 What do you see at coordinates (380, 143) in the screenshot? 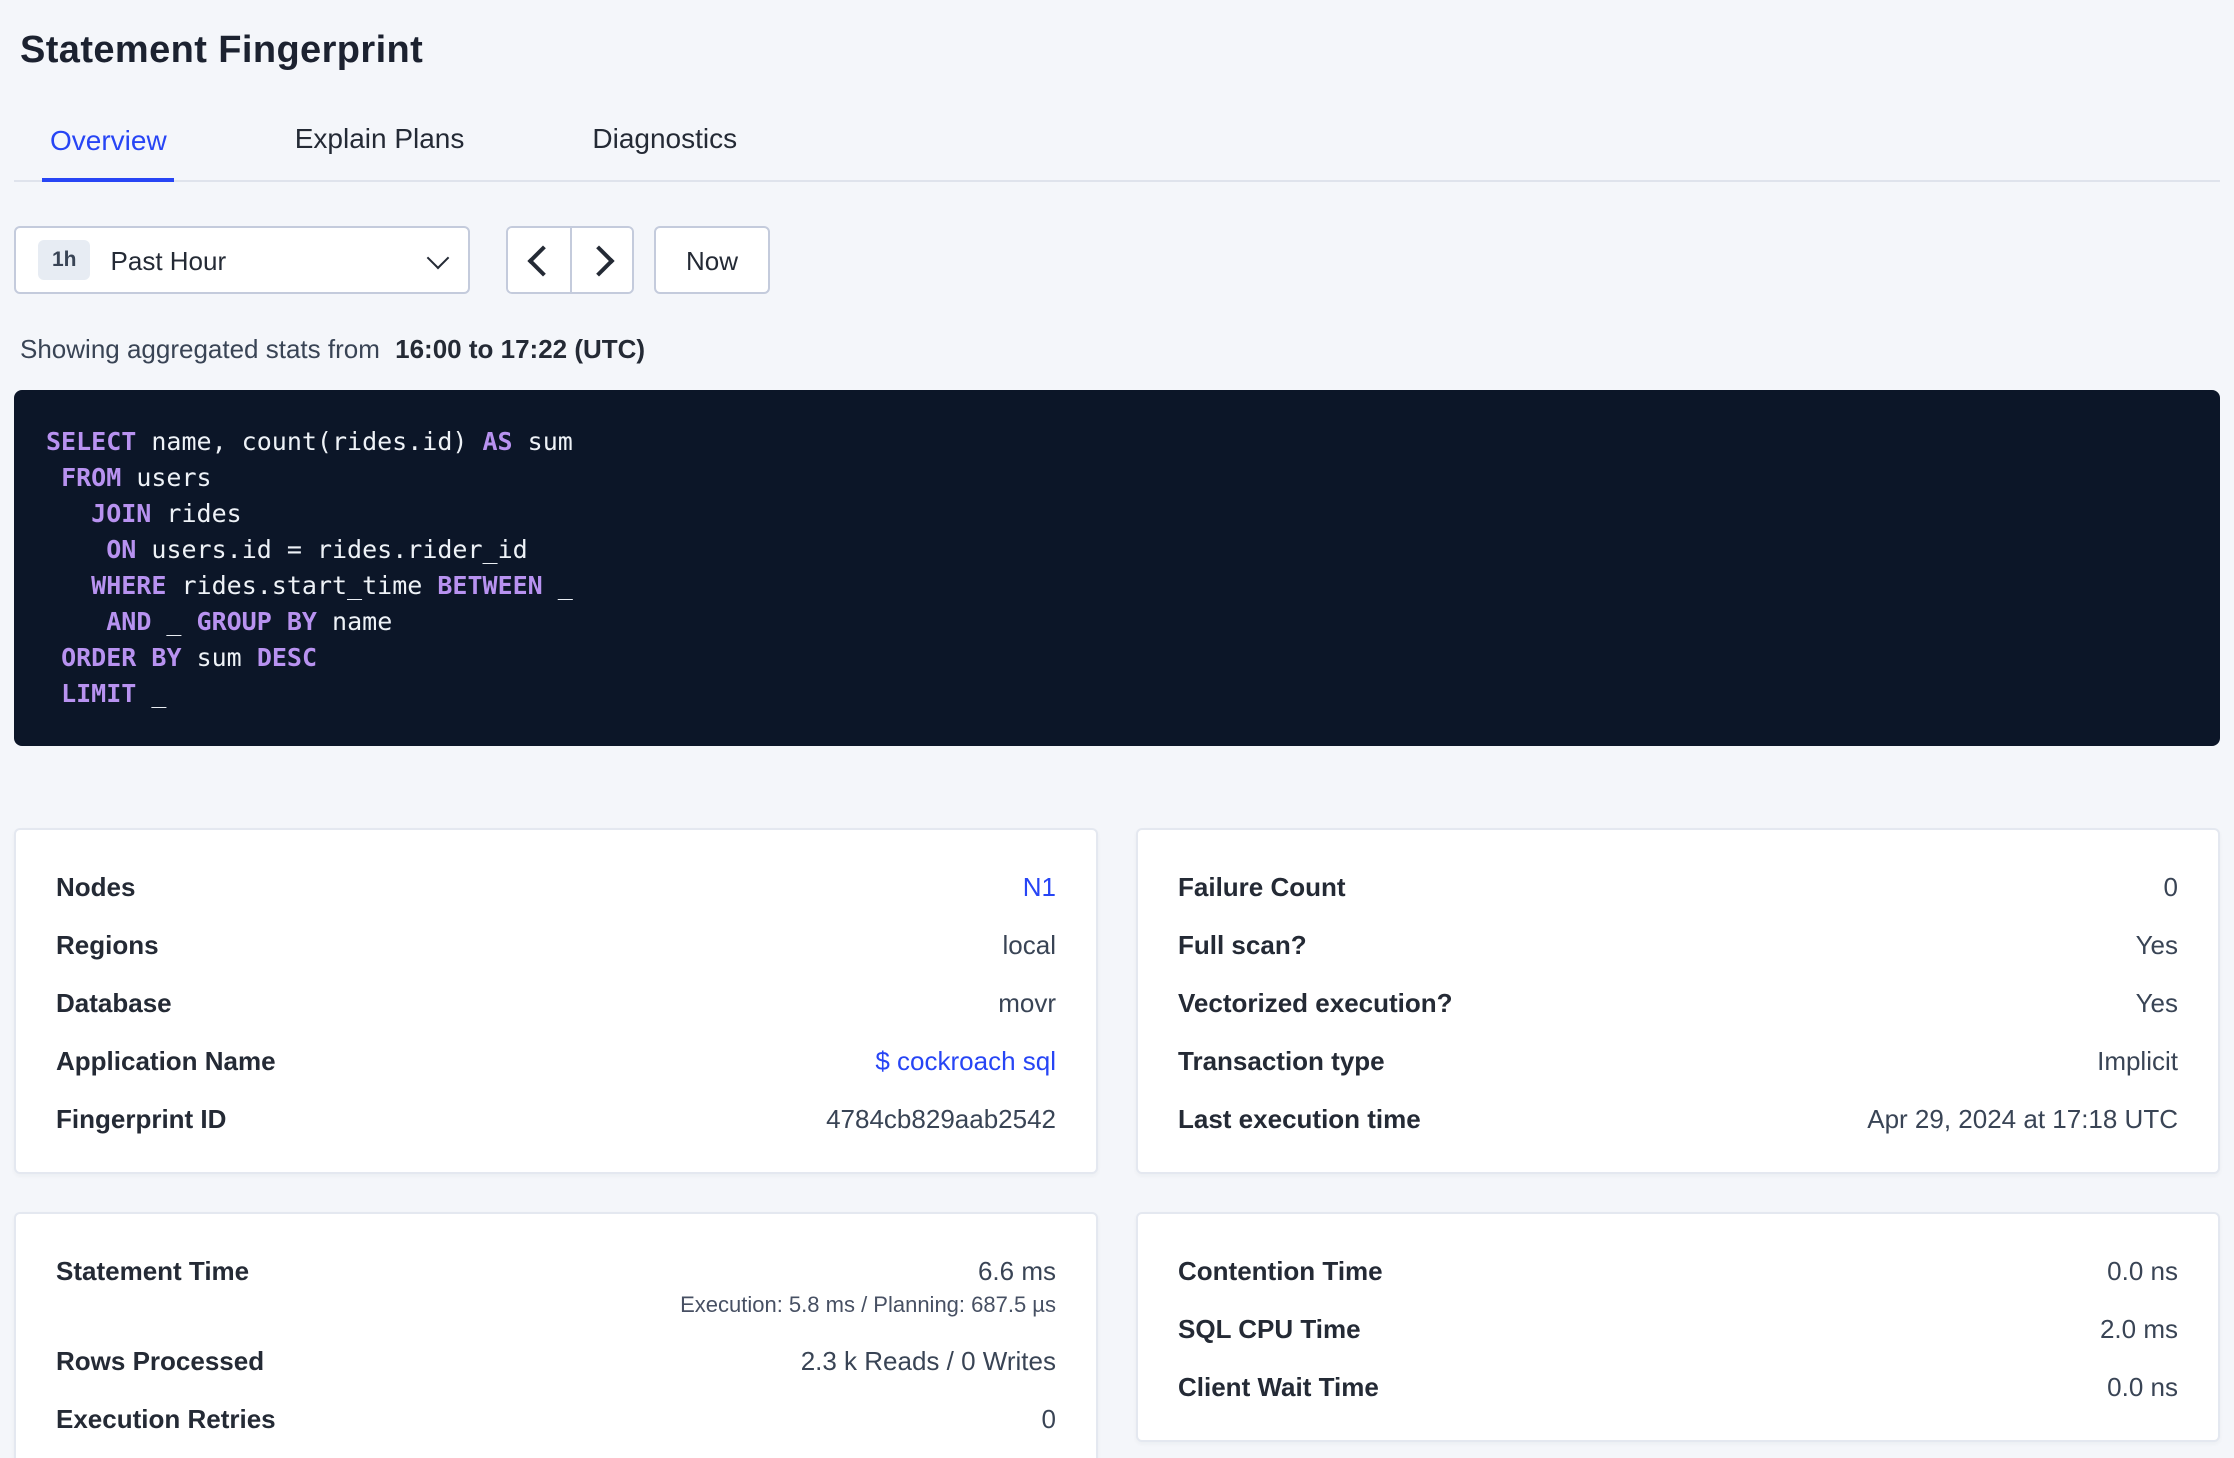
I see `tab-explain-plans: Explain Plans` at bounding box center [380, 143].